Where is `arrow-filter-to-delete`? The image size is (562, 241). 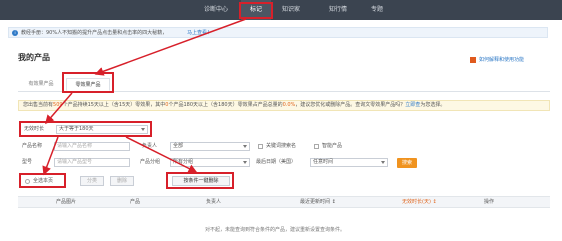 arrow-filter-to-delete is located at coordinates (161, 154).